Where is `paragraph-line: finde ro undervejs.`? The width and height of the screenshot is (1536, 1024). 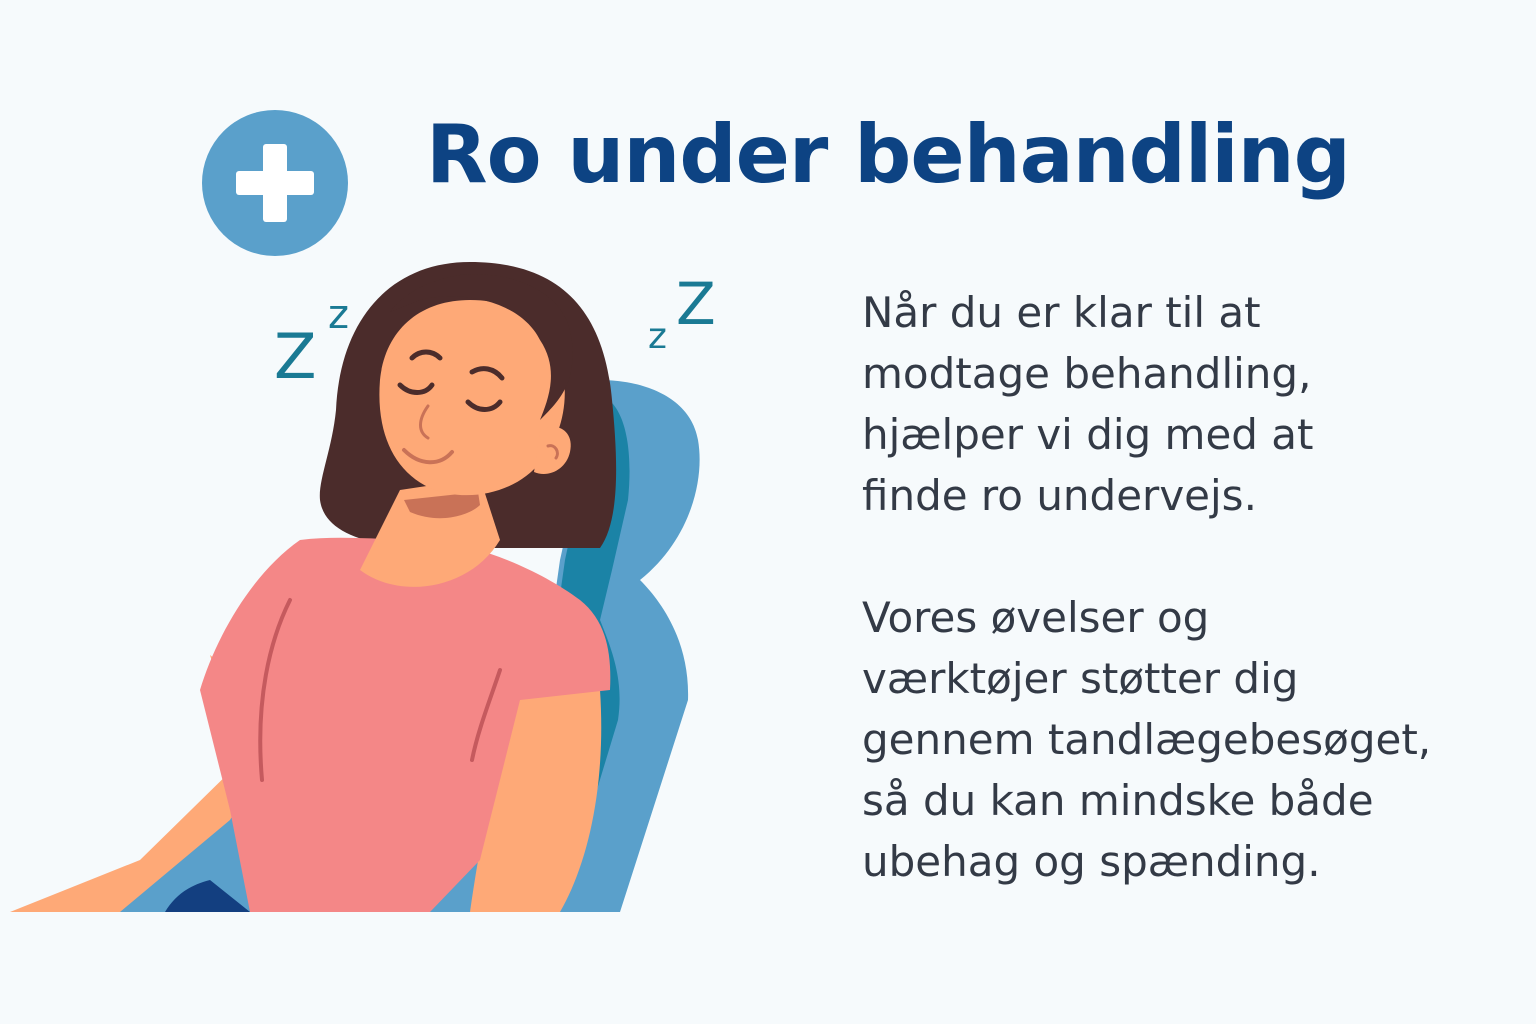 paragraph-line: finde ro undervejs. is located at coordinates (1059, 495).